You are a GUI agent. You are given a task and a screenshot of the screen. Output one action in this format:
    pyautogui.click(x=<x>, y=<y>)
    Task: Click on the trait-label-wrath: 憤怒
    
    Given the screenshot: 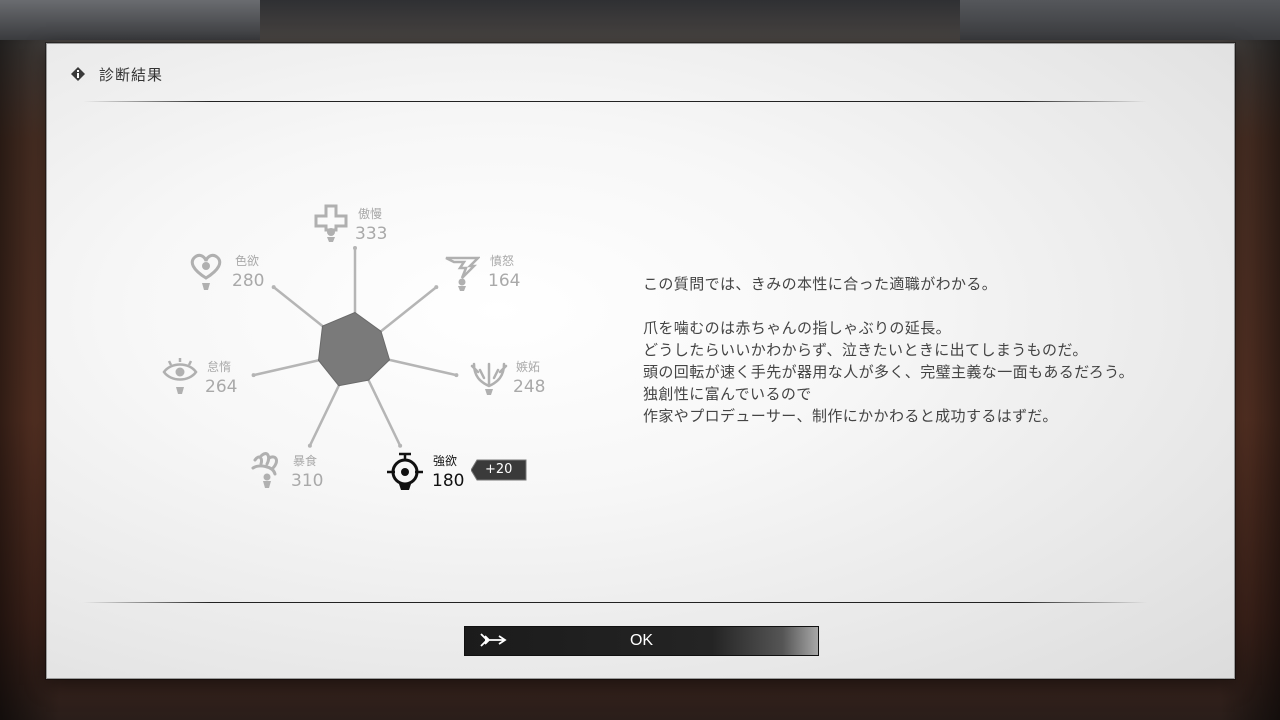 What is the action you would take?
    pyautogui.click(x=502, y=261)
    